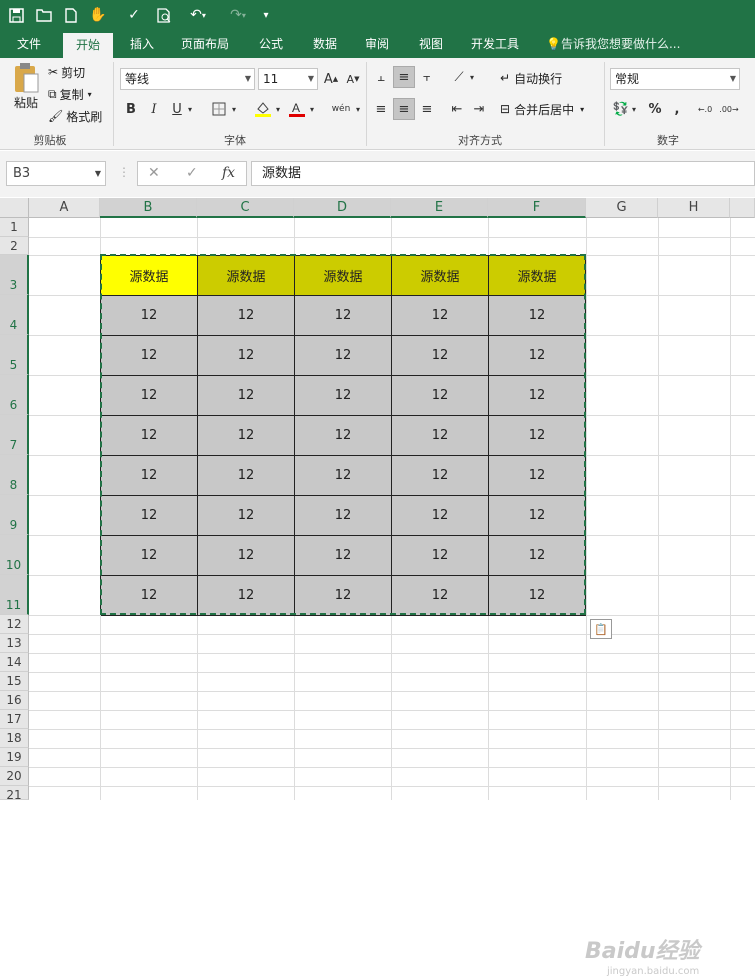 Image resolution: width=755 pixels, height=977 pixels. I want to click on column-header-h: H, so click(694, 208).